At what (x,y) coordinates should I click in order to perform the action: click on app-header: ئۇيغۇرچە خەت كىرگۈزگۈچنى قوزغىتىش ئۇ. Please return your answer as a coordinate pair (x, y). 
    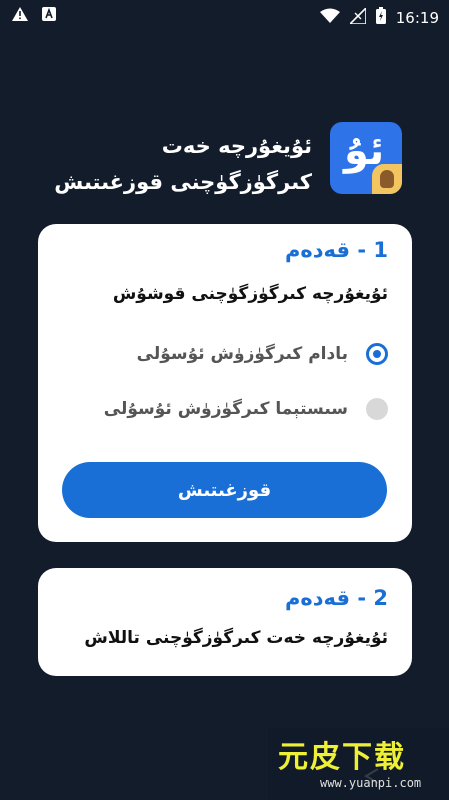
    Looking at the image, I should click on (216, 161).